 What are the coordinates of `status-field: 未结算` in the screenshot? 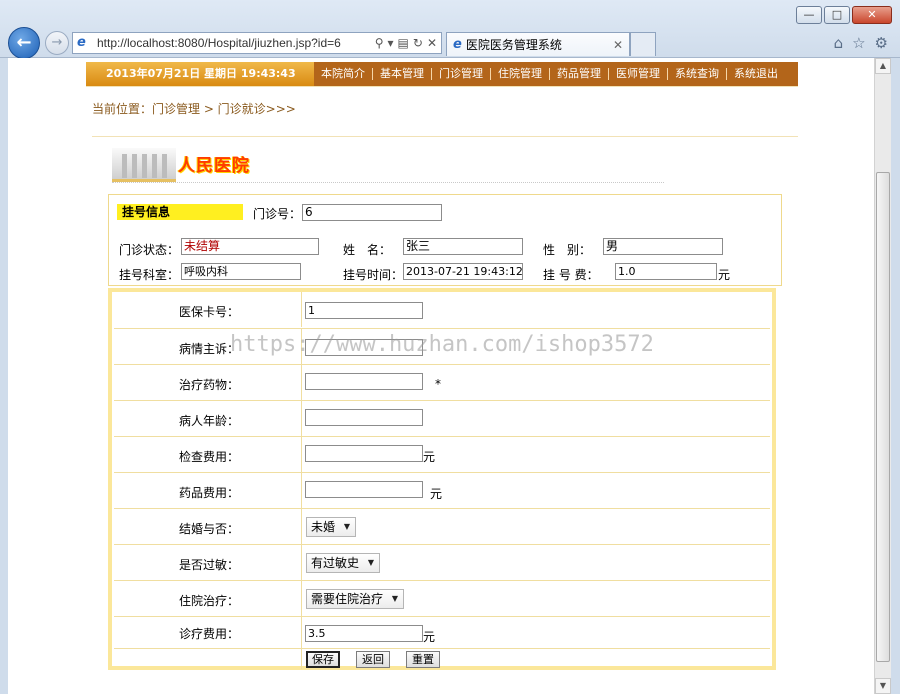 It's located at (250, 246).